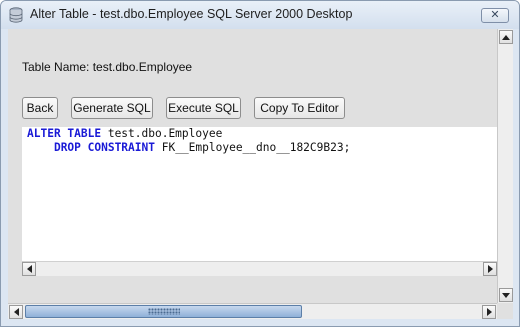 The height and width of the screenshot is (329, 522). I want to click on window-scroll-left-button, so click(16, 312).